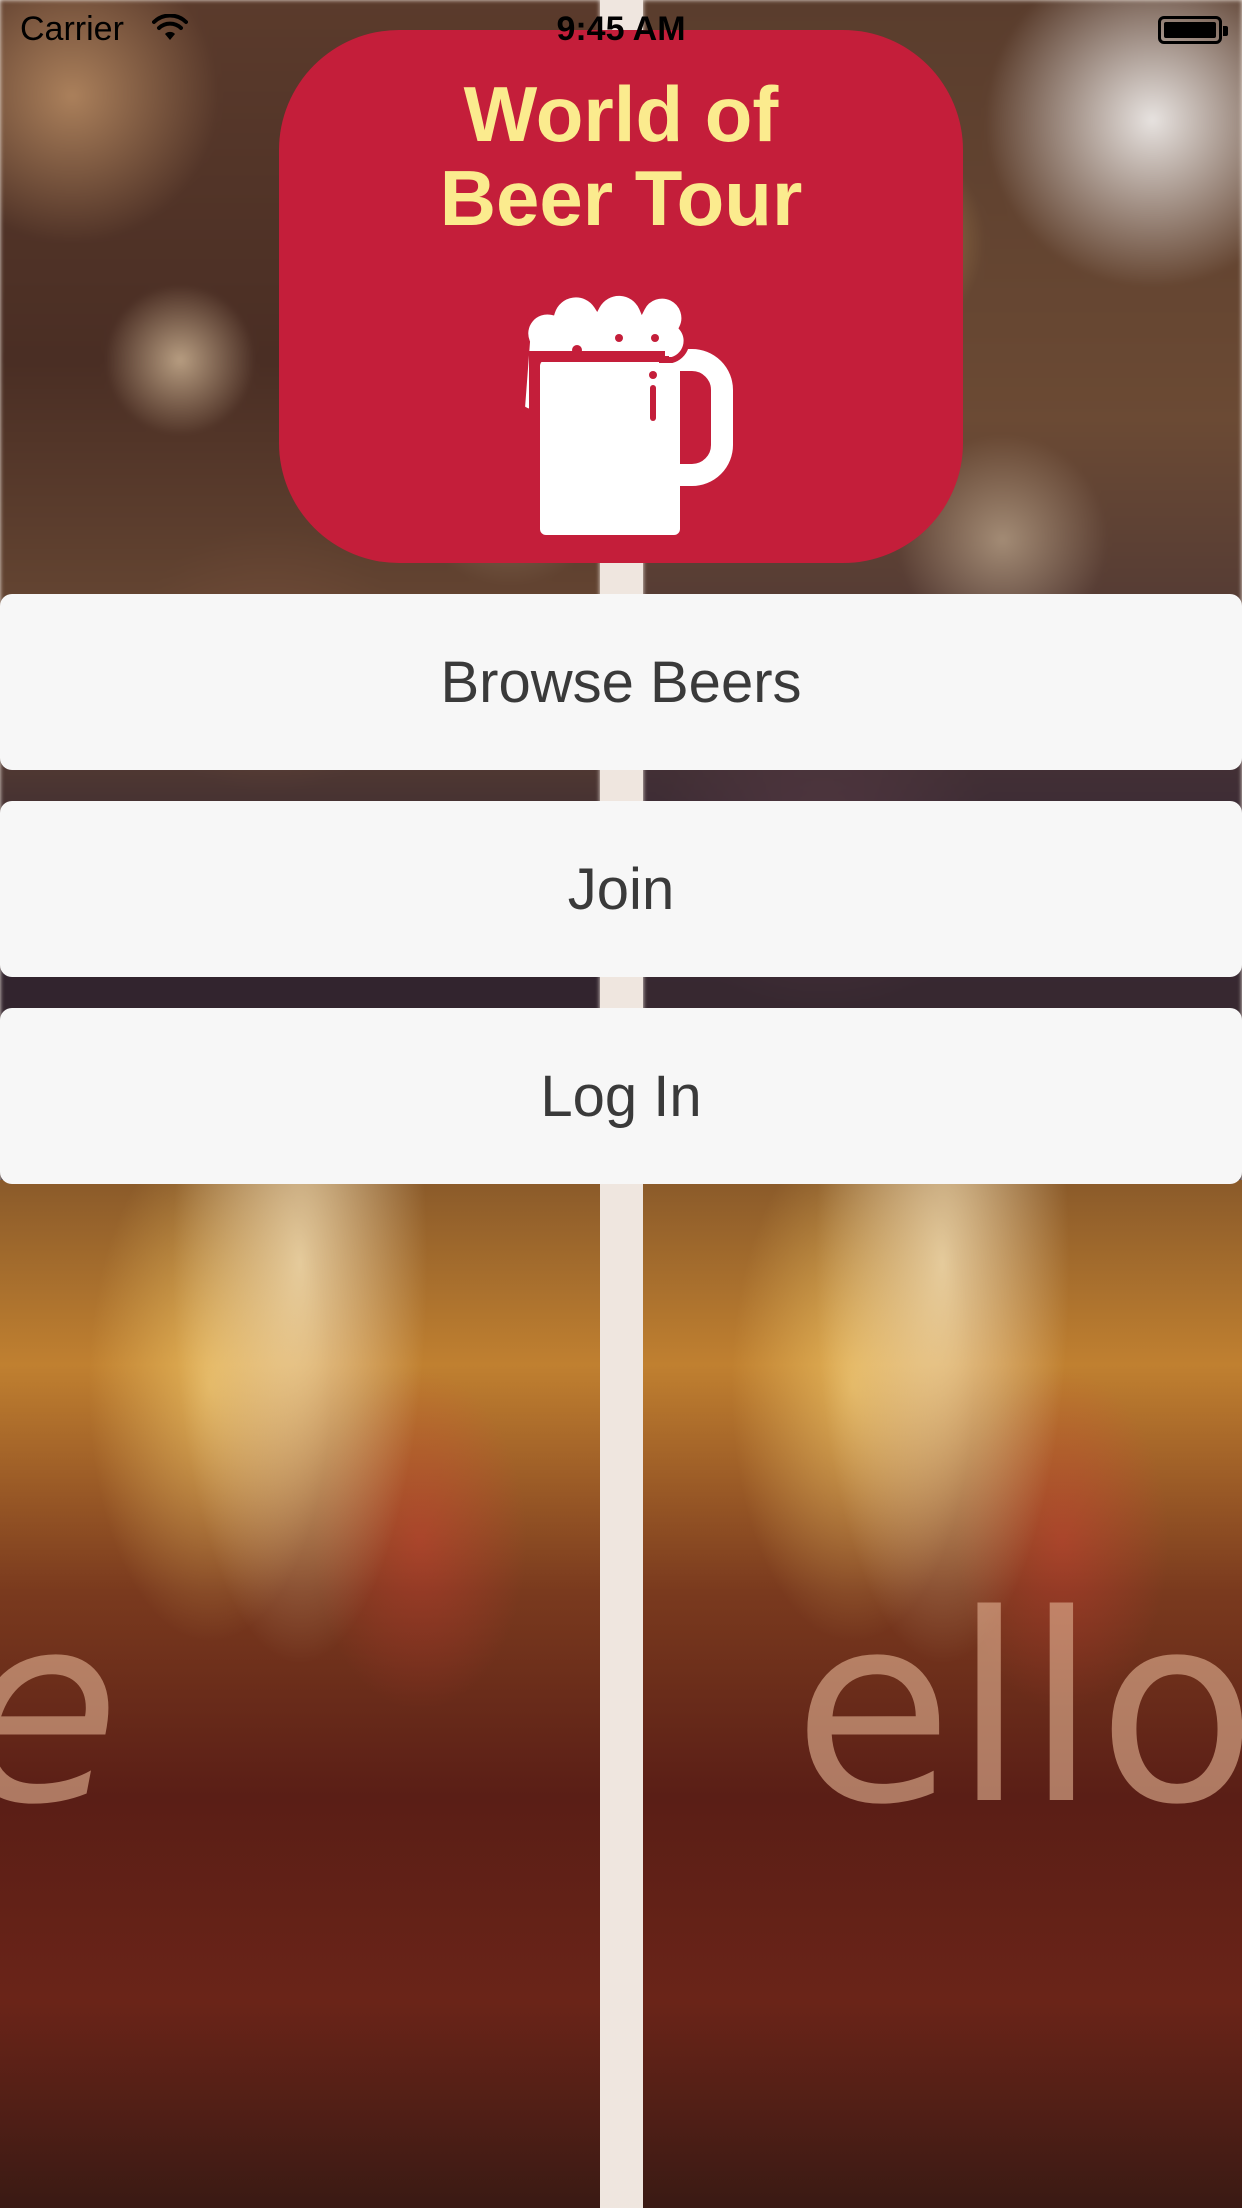 The height and width of the screenshot is (2208, 1242). I want to click on status-bar: Carrier 9:45 AM, so click(621, 30).